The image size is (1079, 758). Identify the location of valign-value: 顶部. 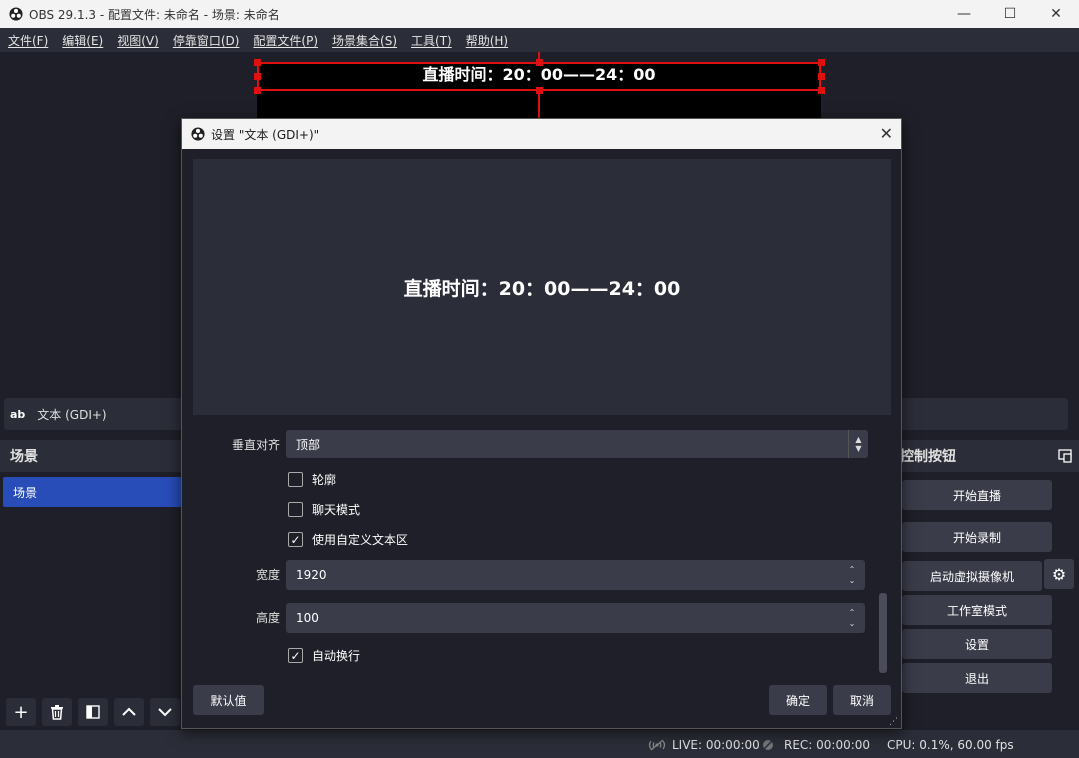
(308, 444).